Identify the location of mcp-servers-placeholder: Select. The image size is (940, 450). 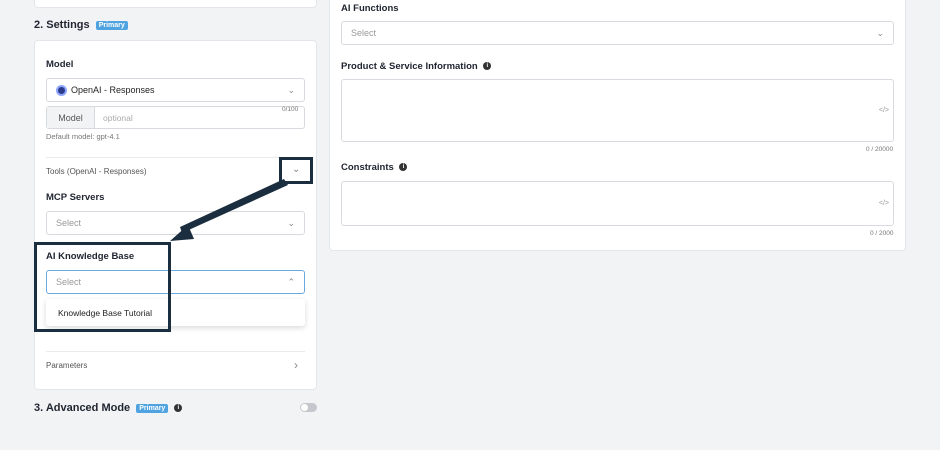
(69, 223).